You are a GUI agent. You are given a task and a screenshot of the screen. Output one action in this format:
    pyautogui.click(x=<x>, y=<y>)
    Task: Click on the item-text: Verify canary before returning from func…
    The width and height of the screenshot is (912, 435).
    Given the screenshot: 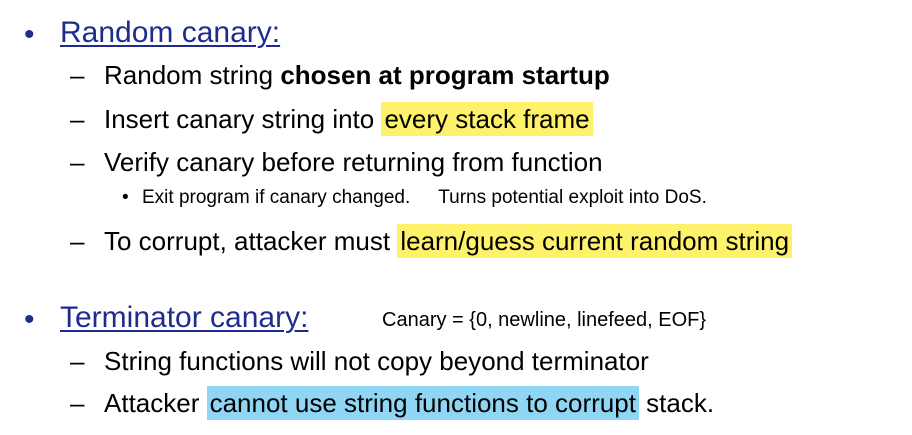 What is the action you would take?
    pyautogui.click(x=353, y=162)
    